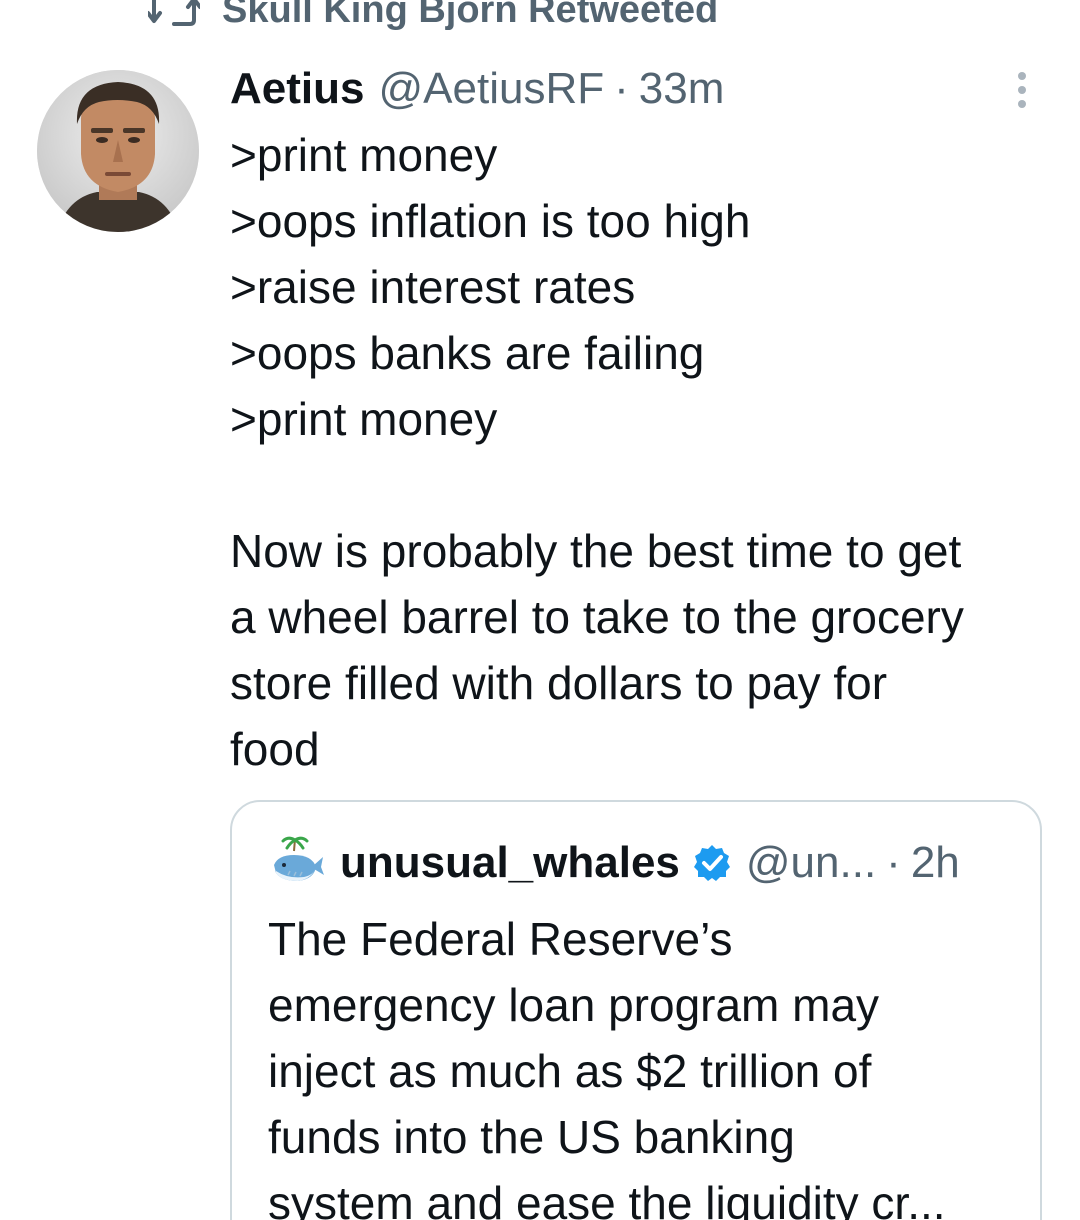 Image resolution: width=1080 pixels, height=1220 pixels. What do you see at coordinates (467, 353) in the screenshot?
I see `tweet-text-line: >oops banks are failing` at bounding box center [467, 353].